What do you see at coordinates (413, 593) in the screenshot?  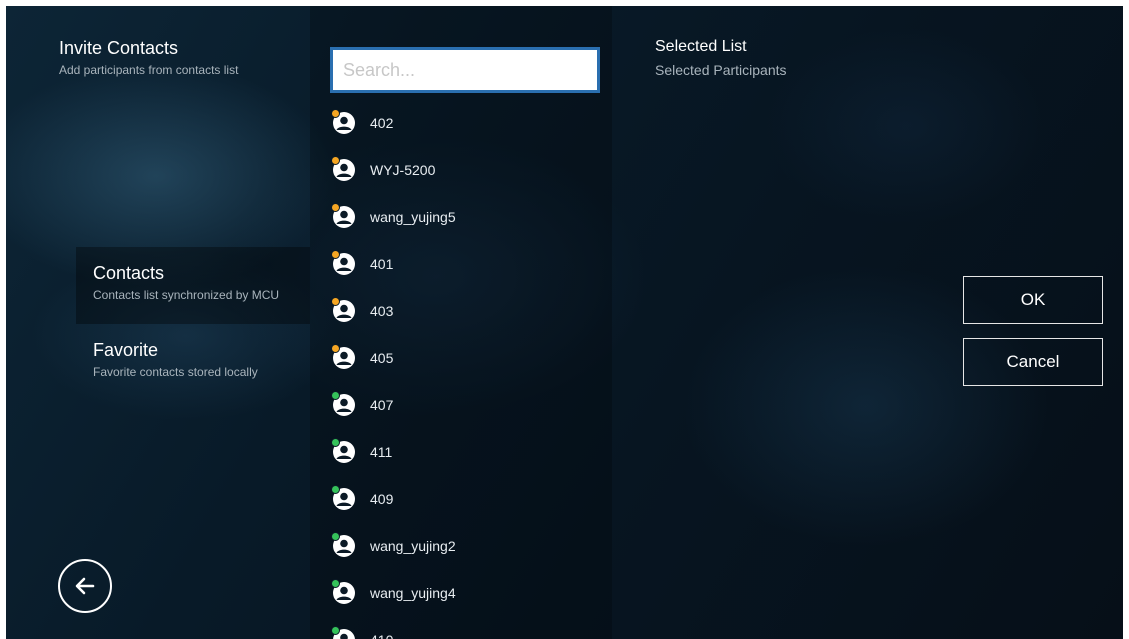 I see `contact-name: wang_yujing4` at bounding box center [413, 593].